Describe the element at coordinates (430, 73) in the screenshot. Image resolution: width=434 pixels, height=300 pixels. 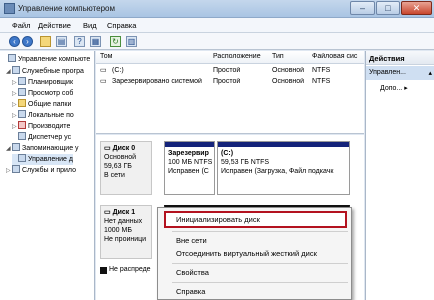
I see `collapse-arrow-icon: ▴` at that location.